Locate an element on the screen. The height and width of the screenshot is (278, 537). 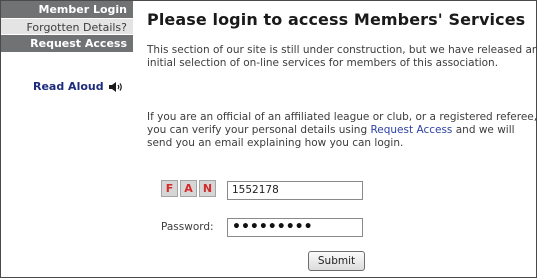
password-value: ••••••••• is located at coordinates (272, 227).